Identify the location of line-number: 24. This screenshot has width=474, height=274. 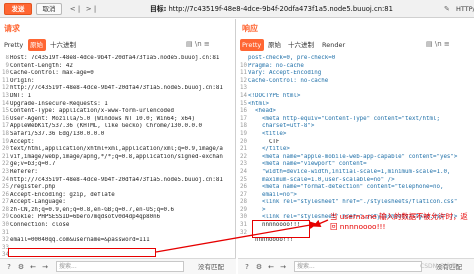
(243, 171).